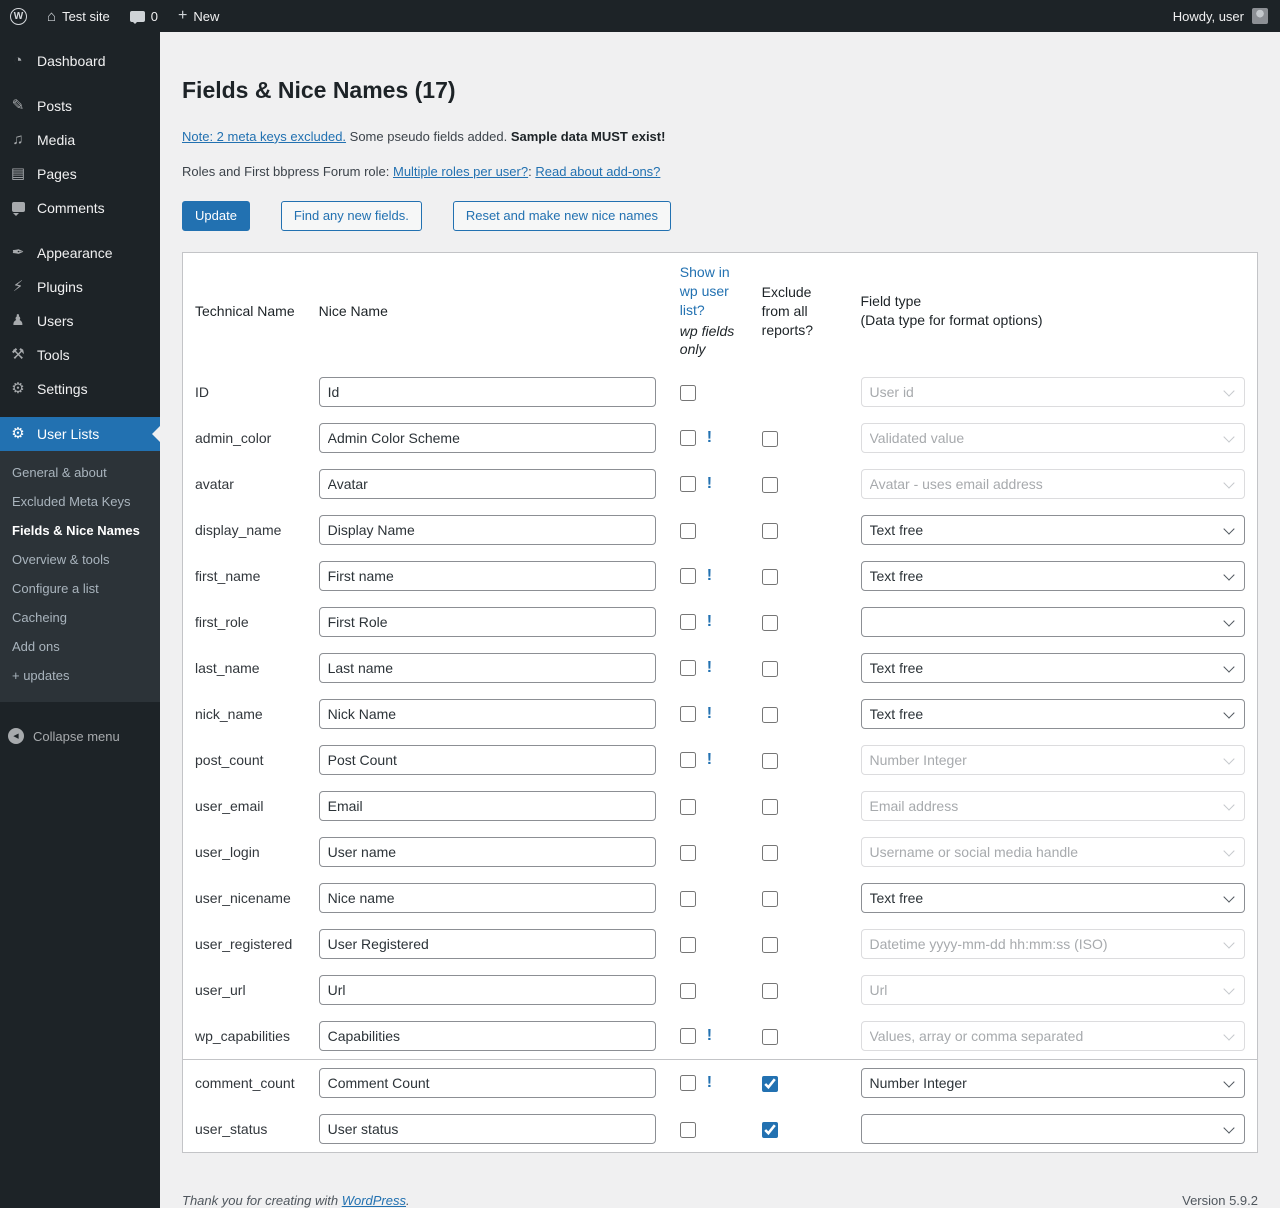  Describe the element at coordinates (80, 675) in the screenshot. I see `submenu-item-updates: + updates` at that location.